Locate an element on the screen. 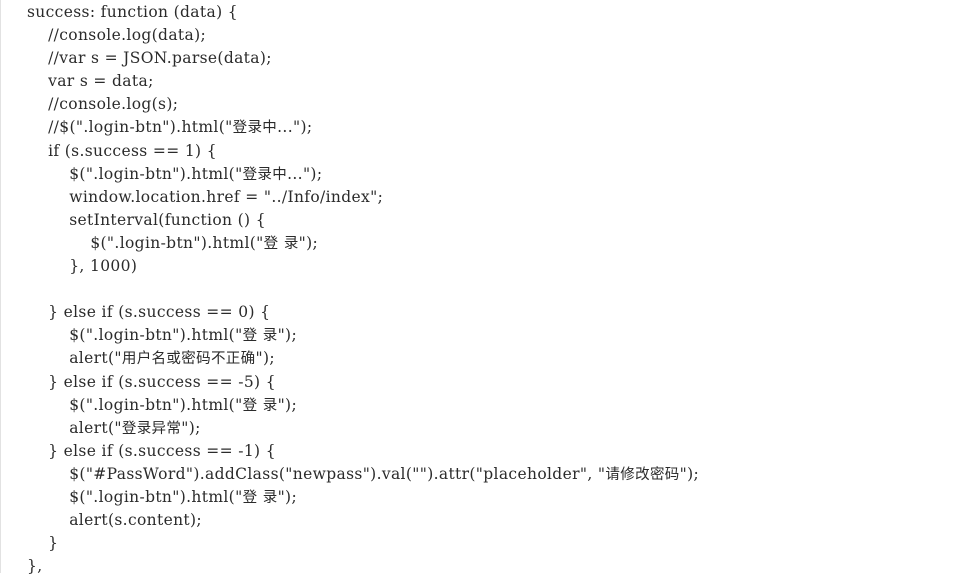 The width and height of the screenshot is (955, 578). code-line: } else if (s.success == -1) { is located at coordinates (151, 450).